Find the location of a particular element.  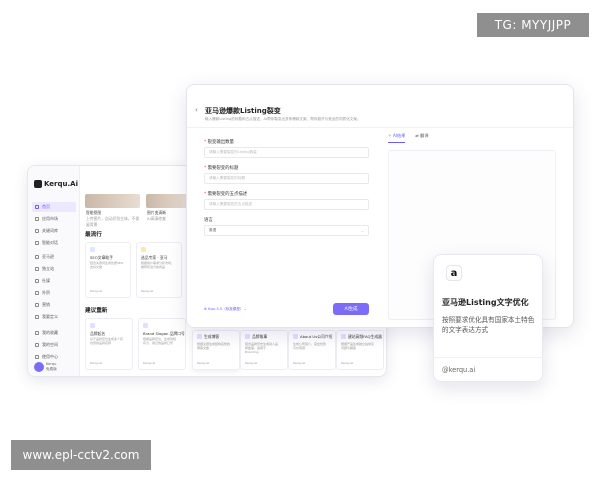

sidebar-item: 使用中心 is located at coordinates (54, 357).